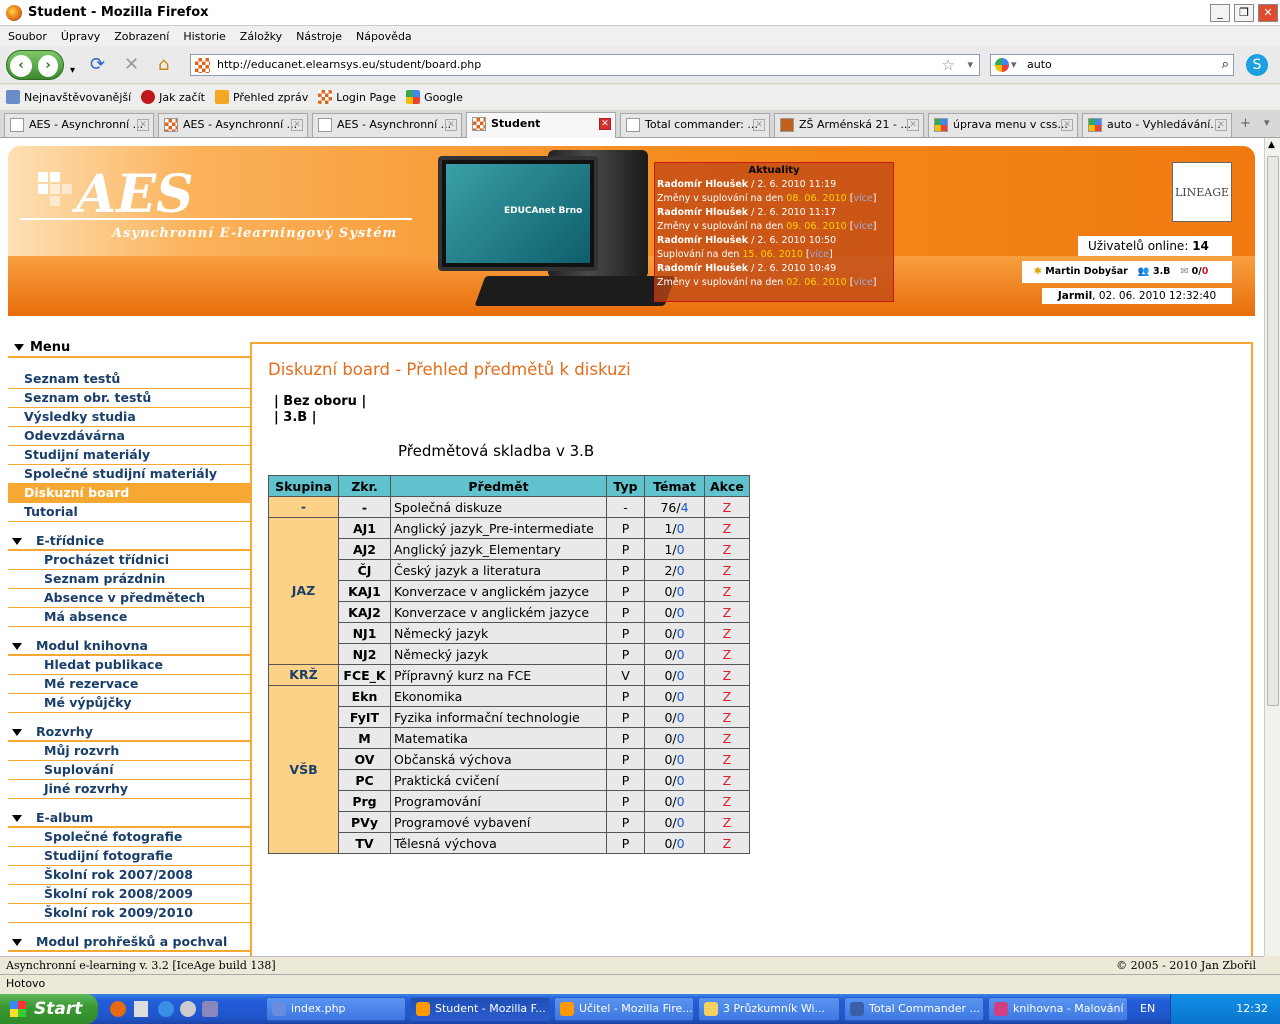  Describe the element at coordinates (1202, 192) in the screenshot. I see `lineage-logo: LINEAGE` at that location.